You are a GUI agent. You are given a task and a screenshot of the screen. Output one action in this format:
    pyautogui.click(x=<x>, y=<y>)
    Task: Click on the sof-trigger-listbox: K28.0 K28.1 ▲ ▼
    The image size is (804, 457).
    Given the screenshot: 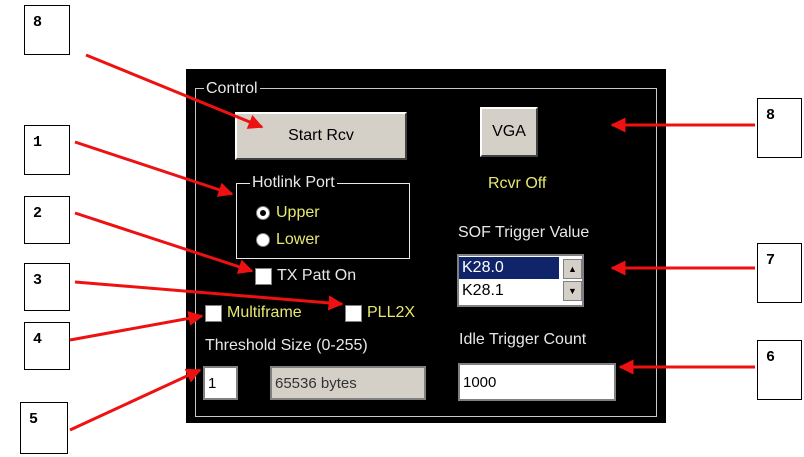 What is the action you would take?
    pyautogui.click(x=520, y=280)
    